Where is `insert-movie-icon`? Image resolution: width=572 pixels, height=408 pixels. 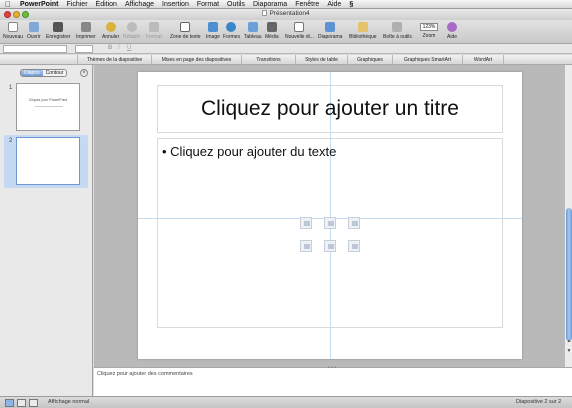 insert-movie-icon is located at coordinates (354, 246).